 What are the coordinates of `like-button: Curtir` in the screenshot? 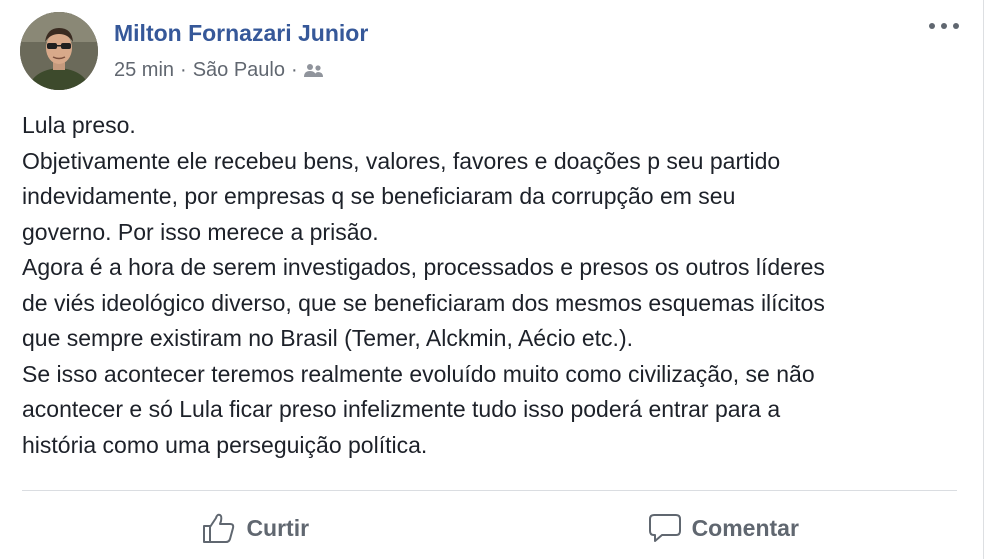 It's located at (256, 528).